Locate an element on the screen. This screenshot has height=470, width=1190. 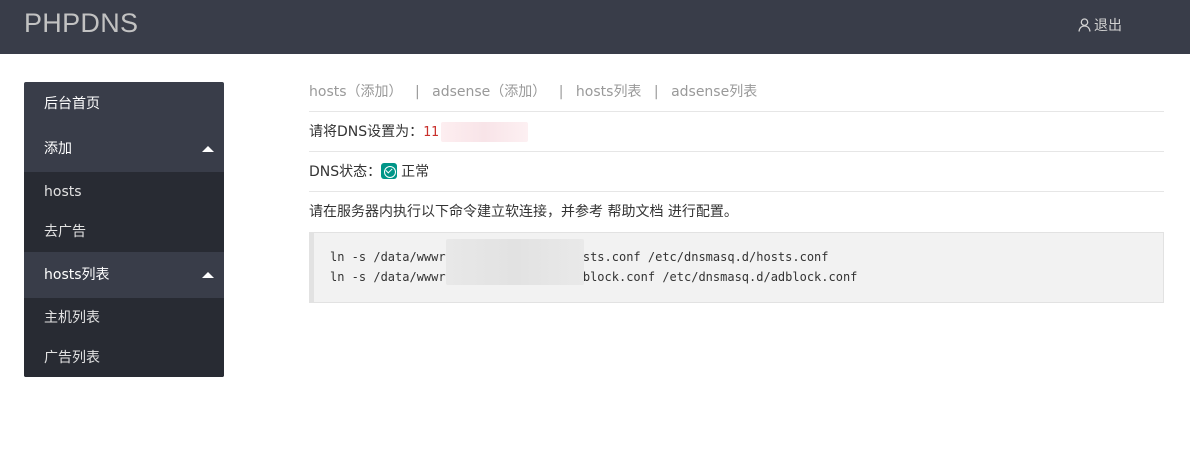
sidebar-nav: 后台首页 添加 hosts 去广告 hosts列表 主机列表 广告列表 is located at coordinates (124, 229).